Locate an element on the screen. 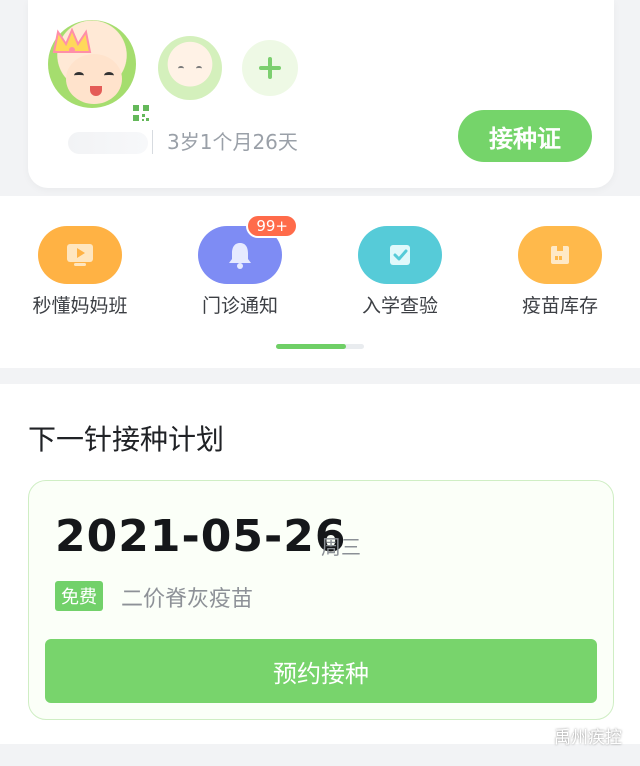 This screenshot has height=766, width=640. carousel-indicator is located at coordinates (320, 346).